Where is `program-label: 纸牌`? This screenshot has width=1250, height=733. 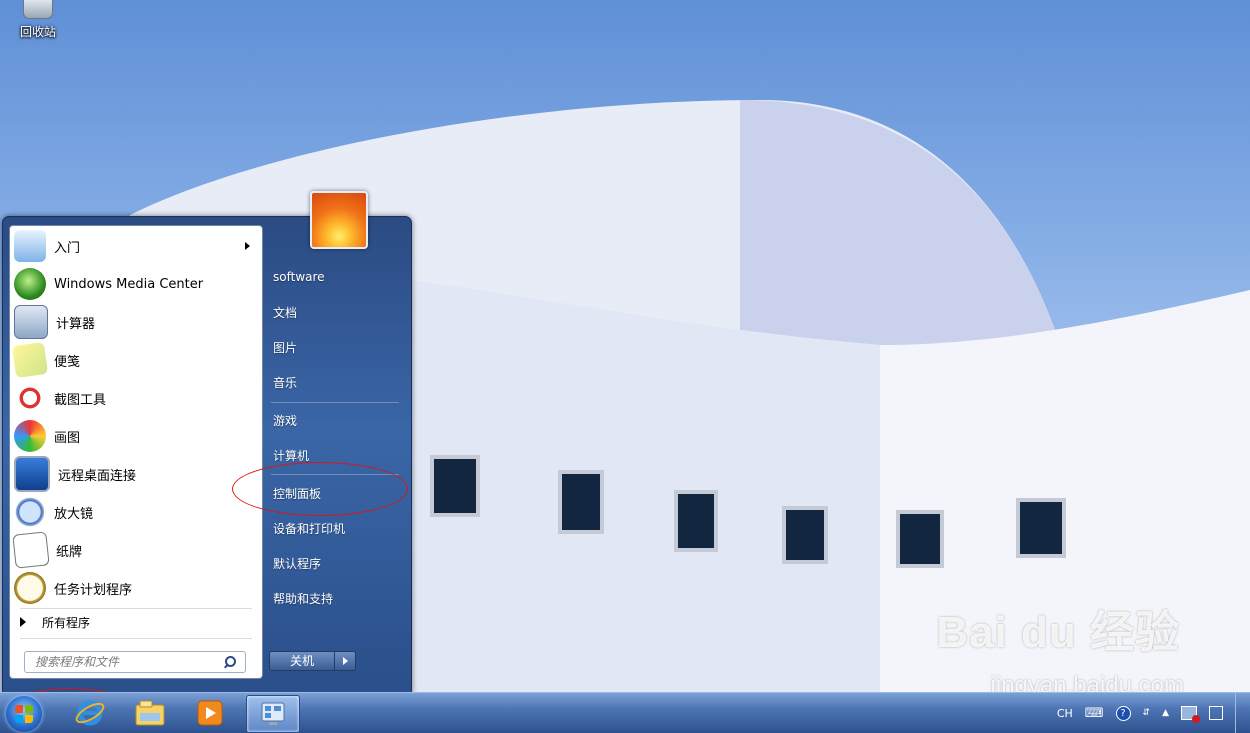 program-label: 纸牌 is located at coordinates (69, 552).